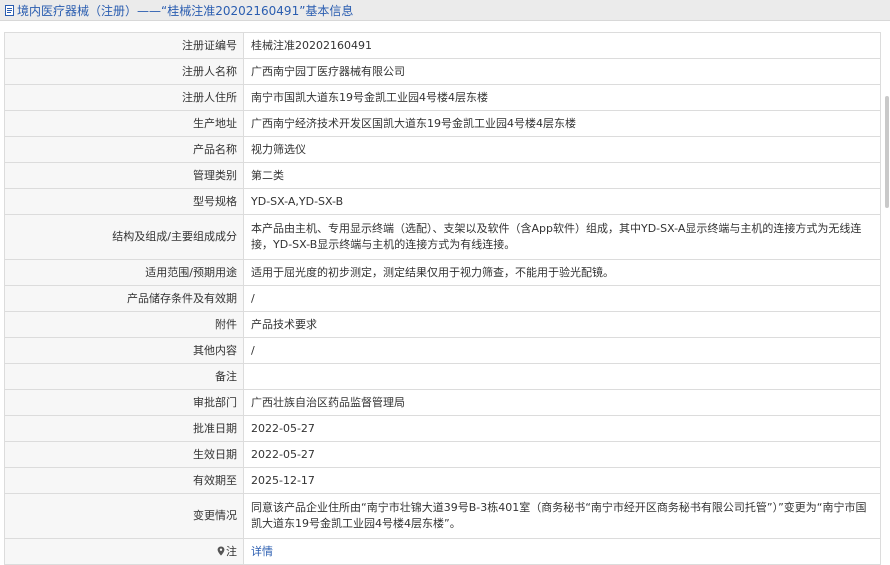 The height and width of the screenshot is (565, 890). I want to click on field-label: 生效日期, so click(124, 454).